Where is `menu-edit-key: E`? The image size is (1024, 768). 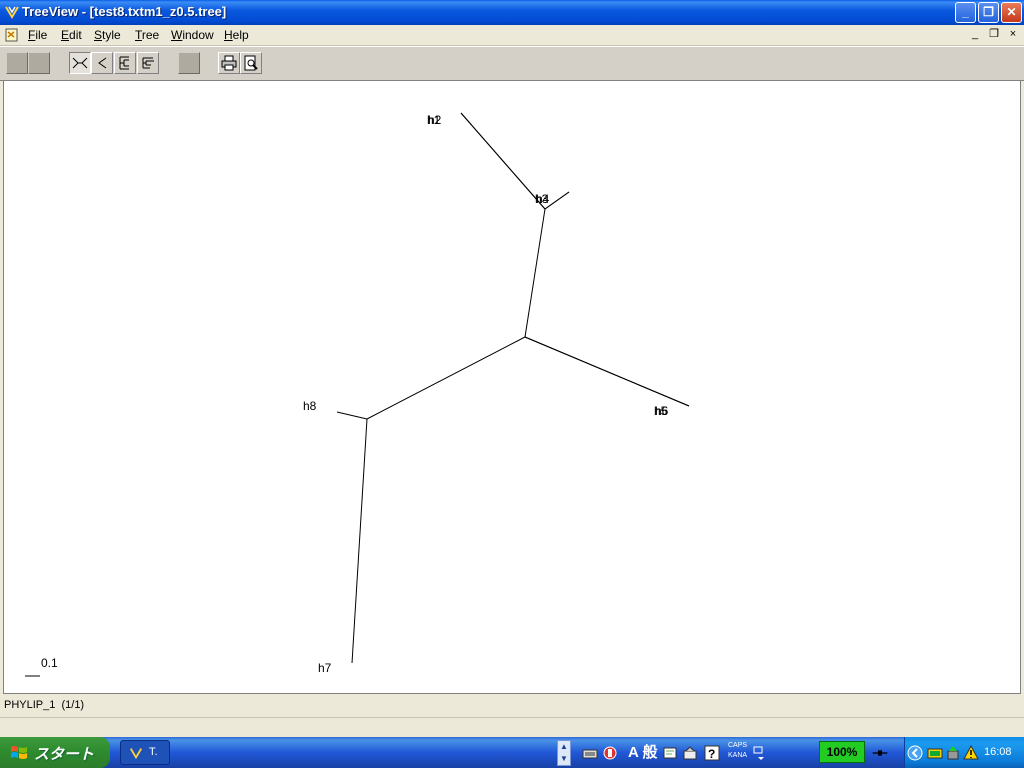
menu-edit-key: E is located at coordinates (65, 35).